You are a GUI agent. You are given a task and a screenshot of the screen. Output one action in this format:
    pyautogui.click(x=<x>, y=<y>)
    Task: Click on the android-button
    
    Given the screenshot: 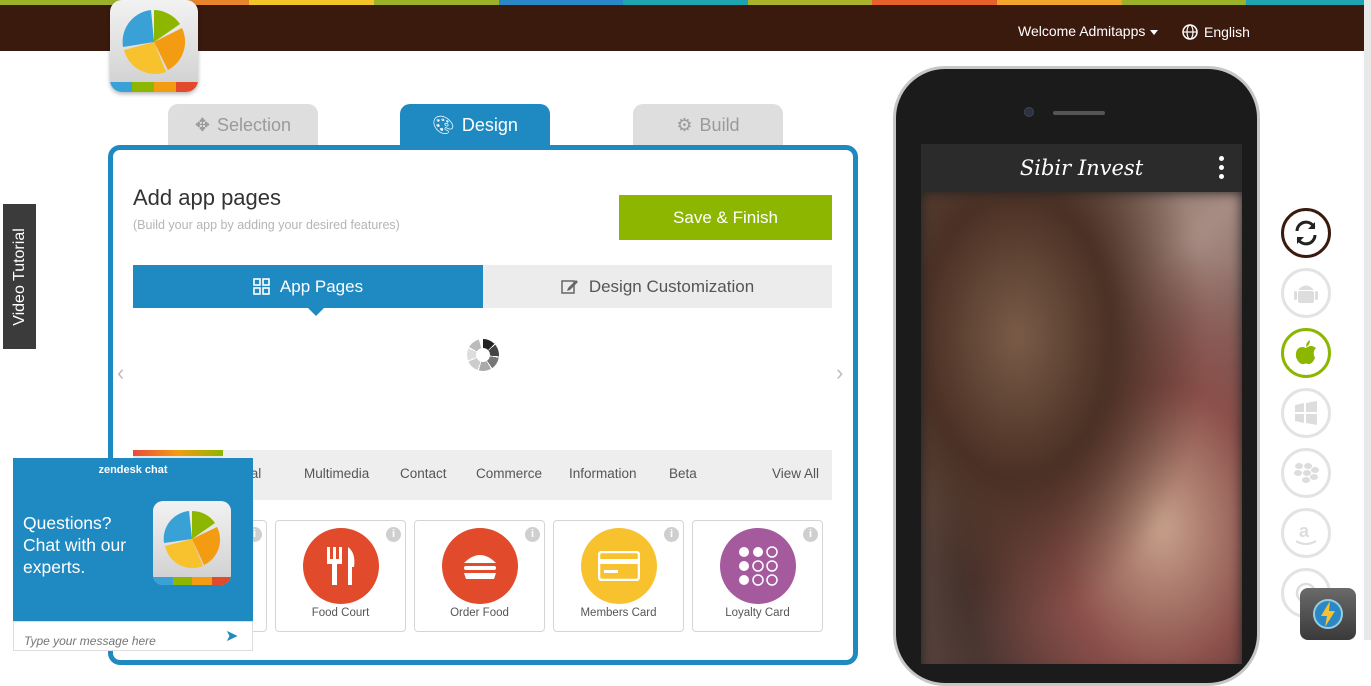 What is the action you would take?
    pyautogui.click(x=1306, y=293)
    